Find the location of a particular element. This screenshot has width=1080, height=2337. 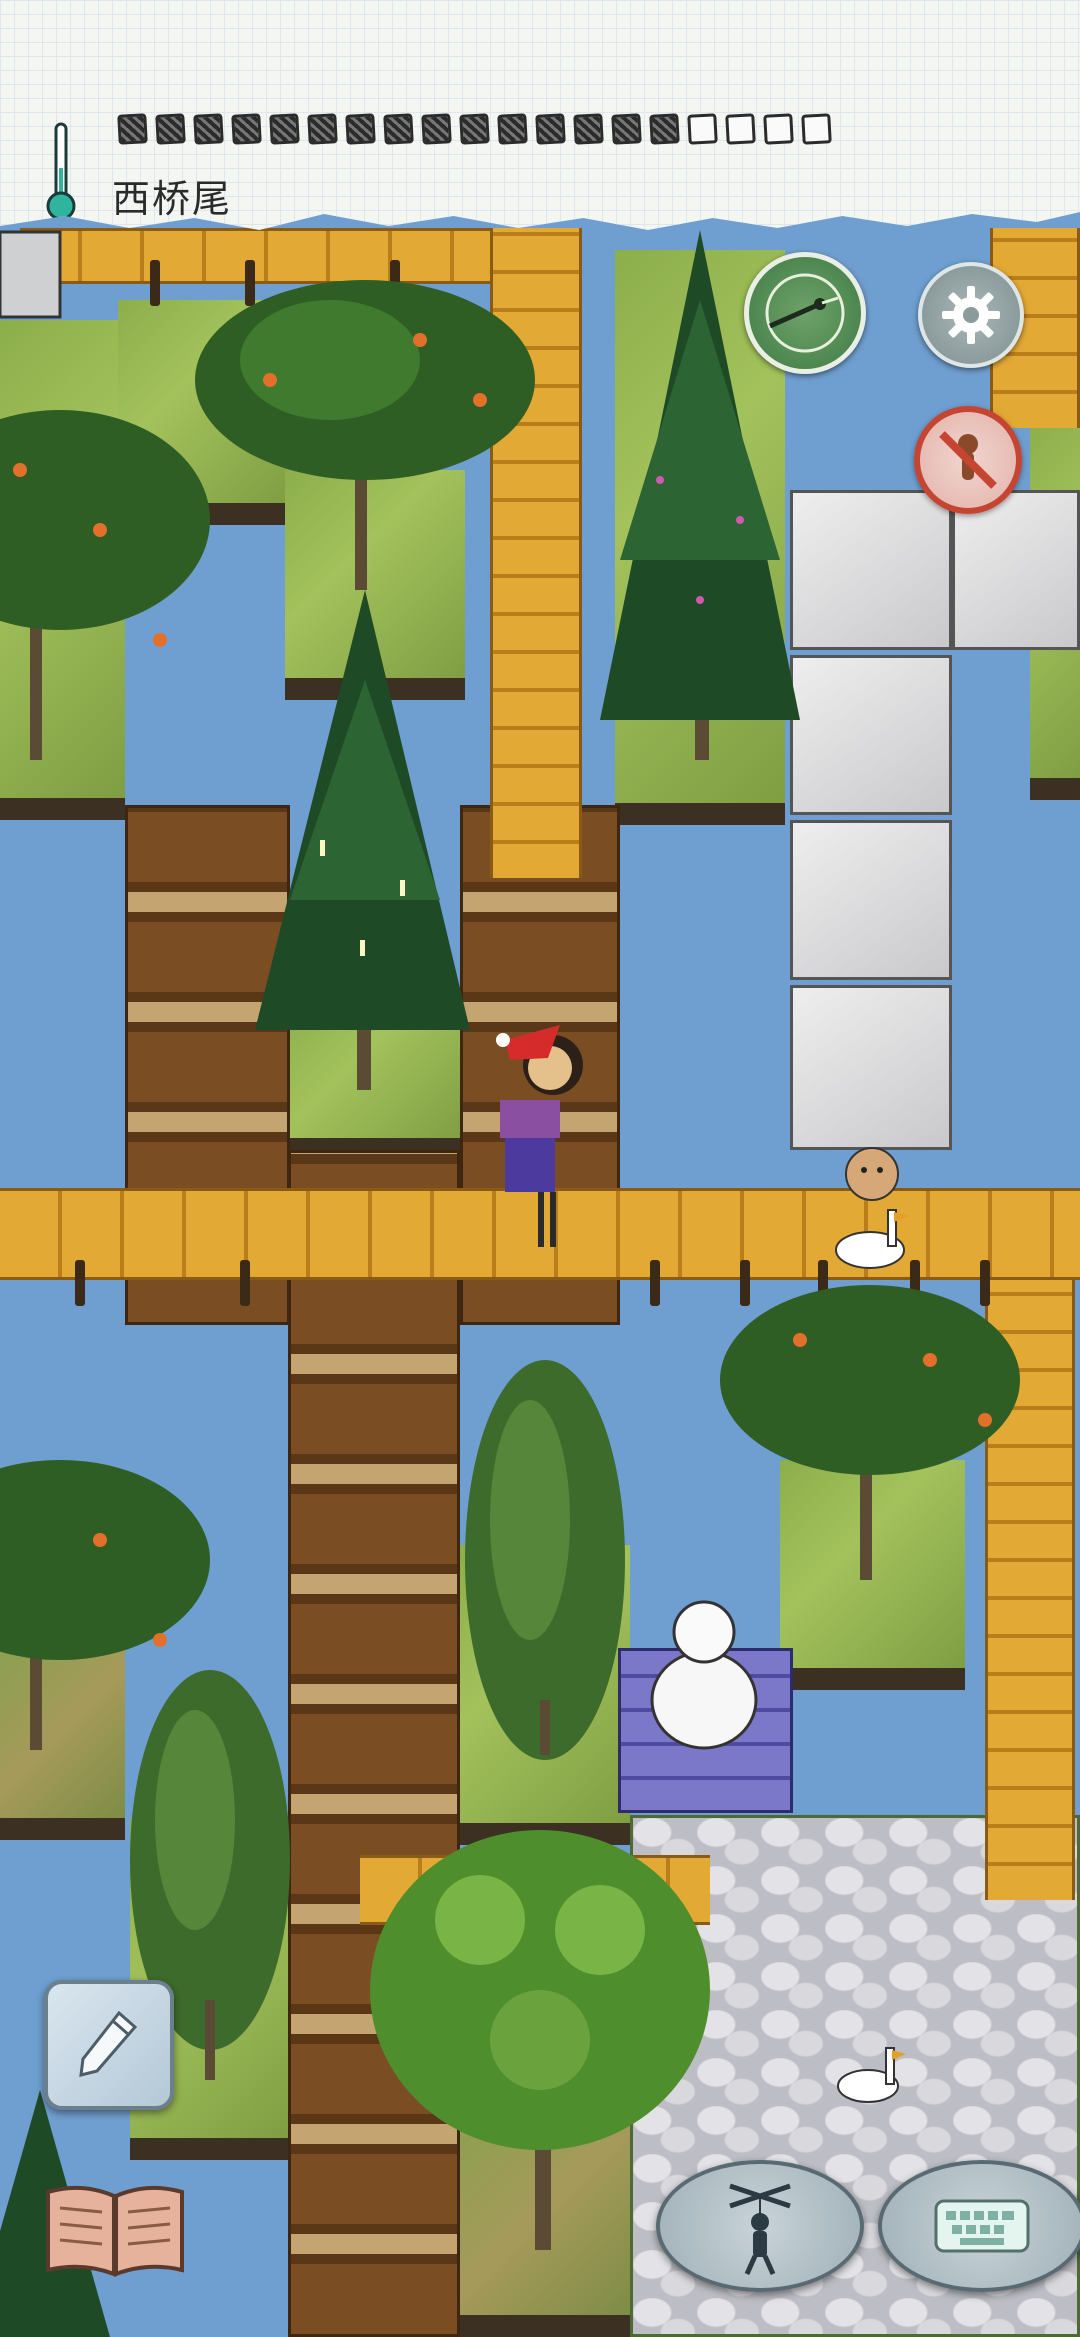

player-character is located at coordinates (539, 1136).